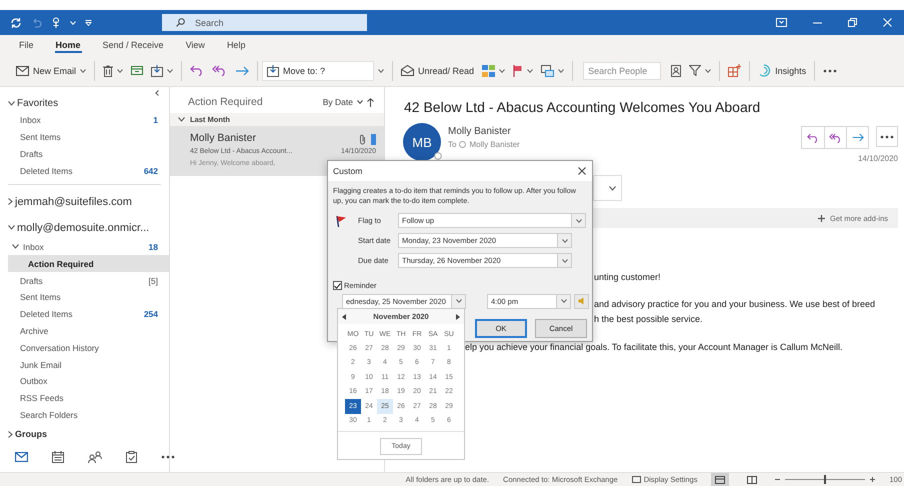 This screenshot has width=904, height=486. What do you see at coordinates (84, 347) in the screenshot?
I see `folder-item: Conversation History` at bounding box center [84, 347].